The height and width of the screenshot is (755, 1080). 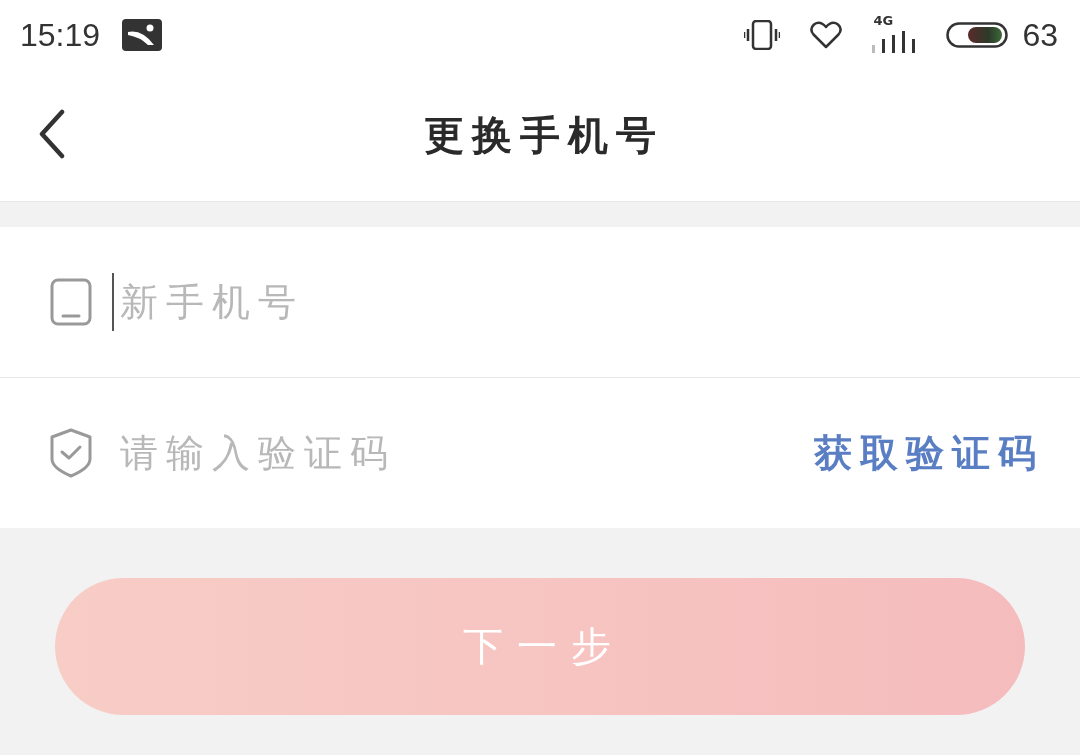 I want to click on page-title: 更换手机号, so click(x=543, y=135).